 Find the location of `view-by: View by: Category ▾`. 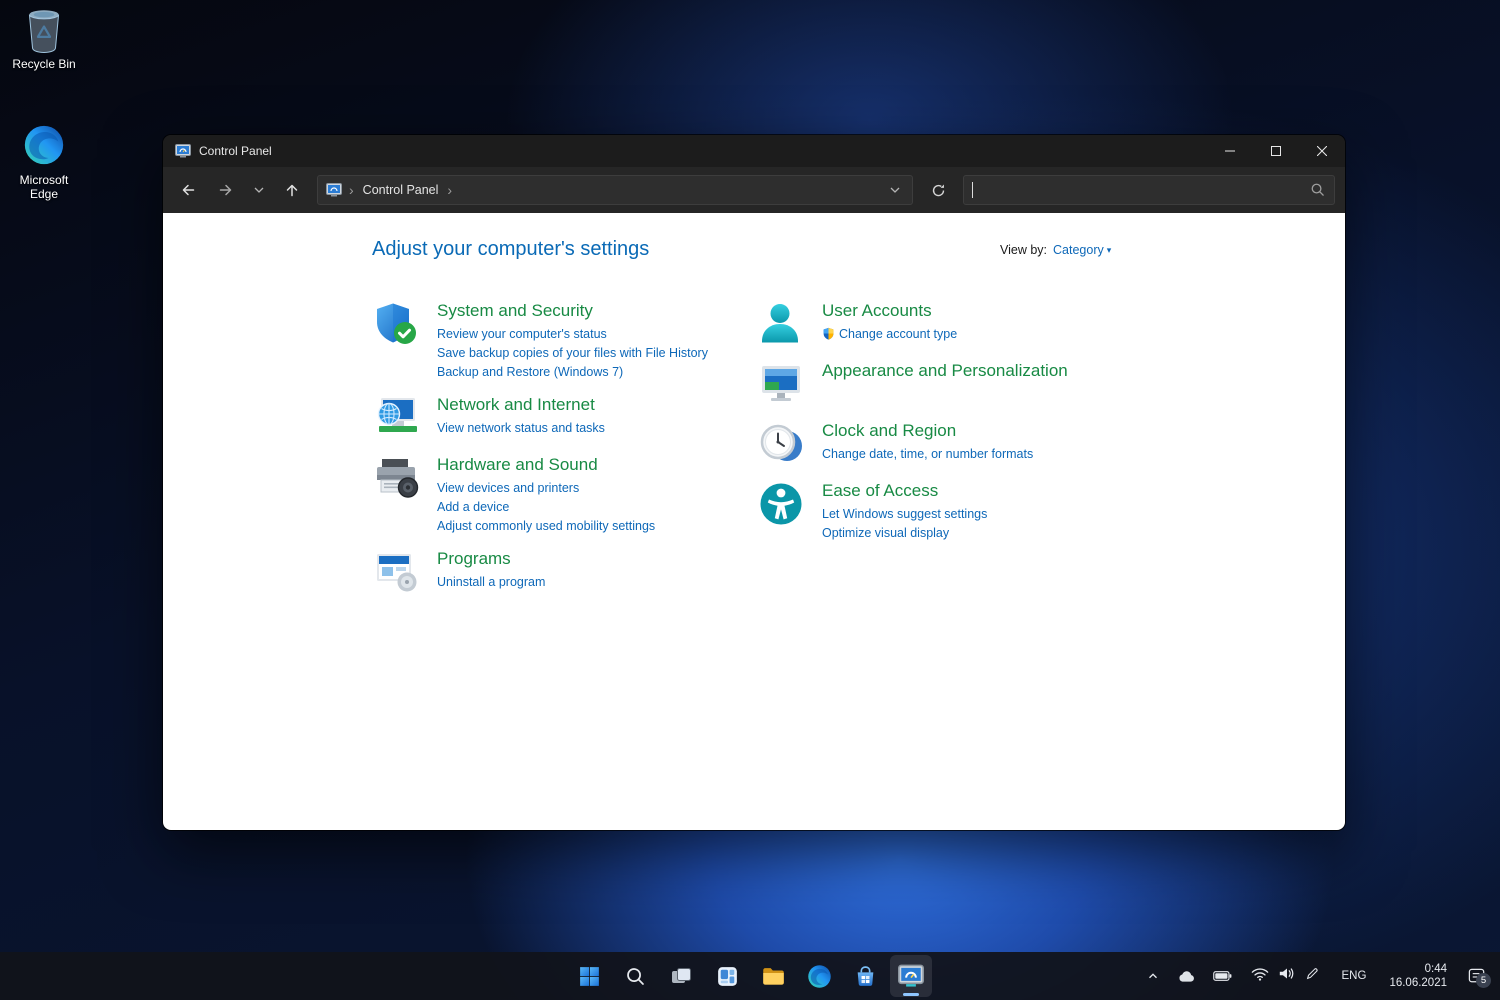

view-by: View by: Category ▾ is located at coordinates (1055, 250).